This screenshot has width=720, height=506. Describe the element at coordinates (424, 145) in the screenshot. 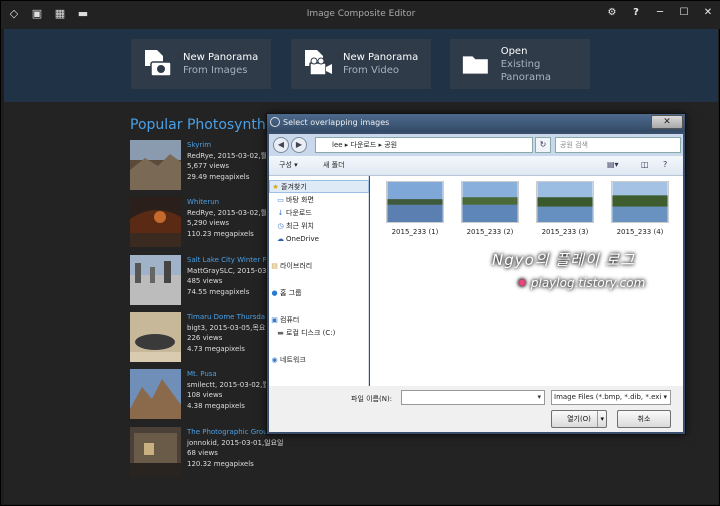

I see `path-breadcrumb: lee ▸ 다운로드 ▸ 공원` at that location.